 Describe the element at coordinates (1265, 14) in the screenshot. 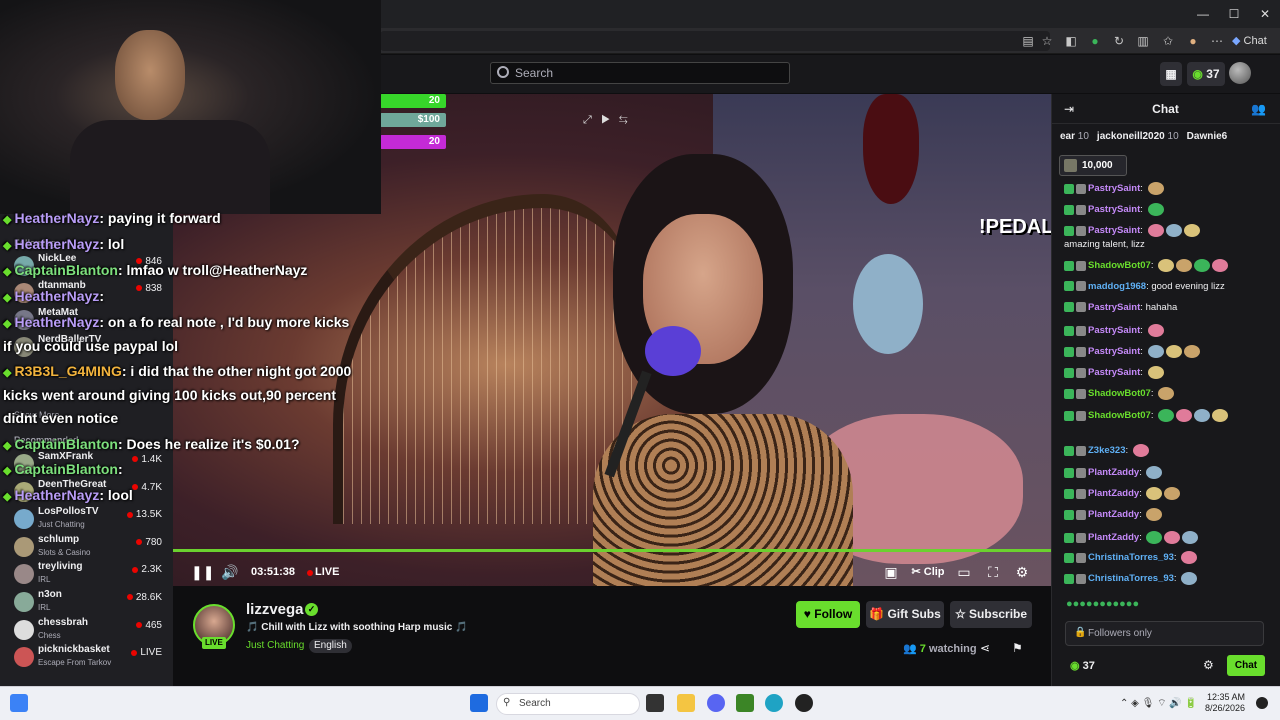

I see `close-window-button: ✕` at that location.